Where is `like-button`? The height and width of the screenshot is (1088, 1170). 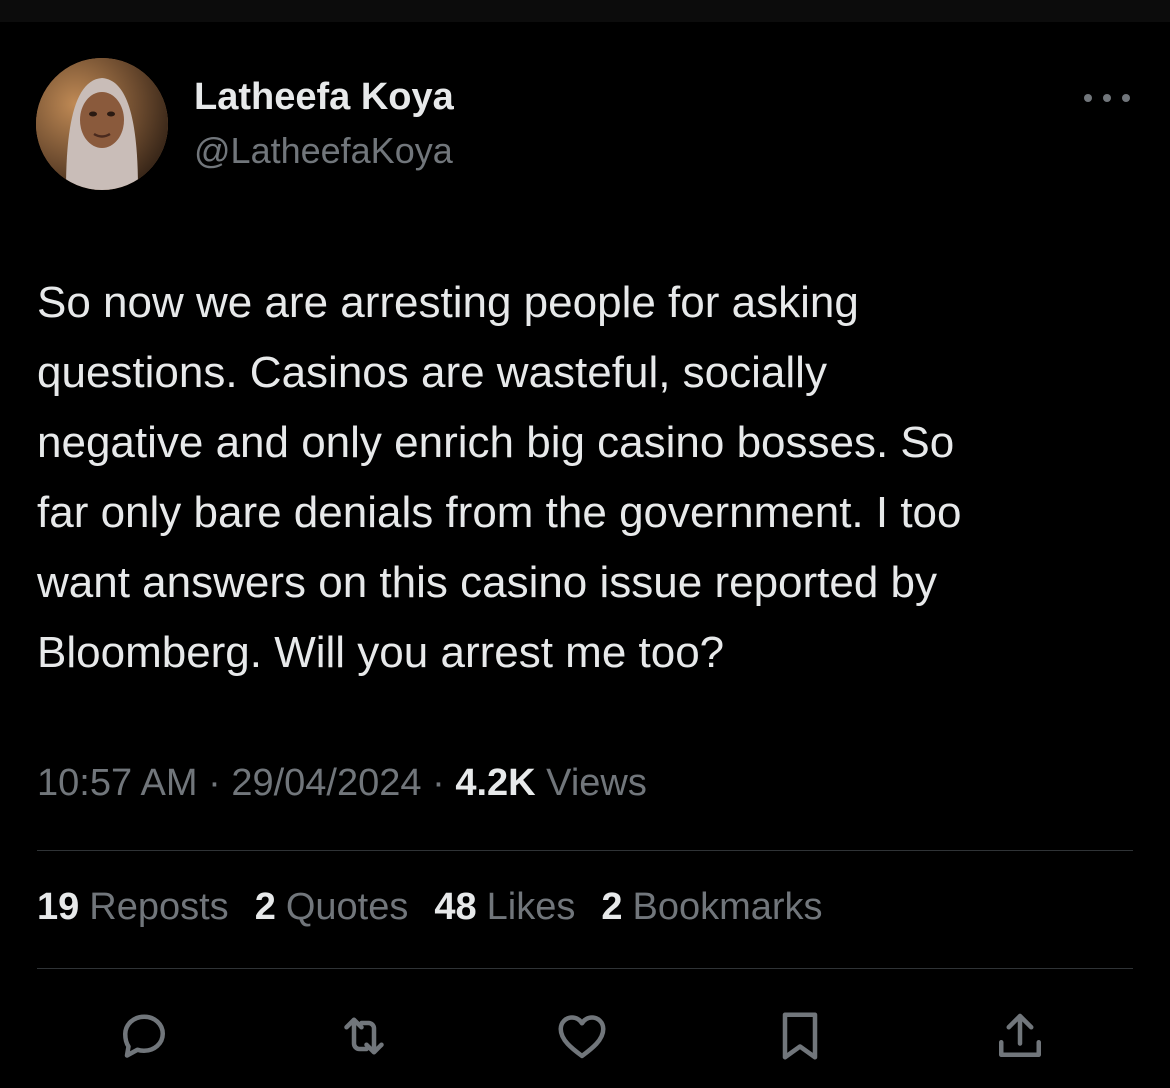 like-button is located at coordinates (582, 1036).